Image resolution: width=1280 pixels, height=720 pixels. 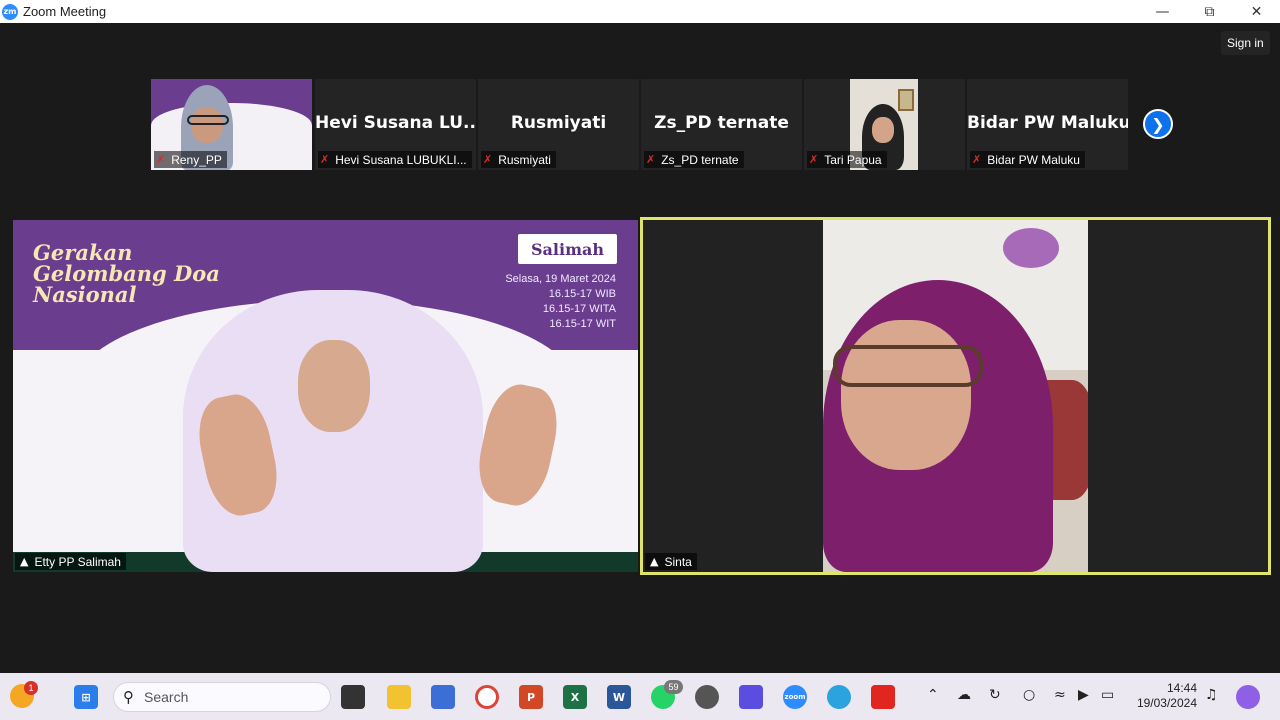 I want to click on minimize-icon: —, so click(x=1162, y=11).